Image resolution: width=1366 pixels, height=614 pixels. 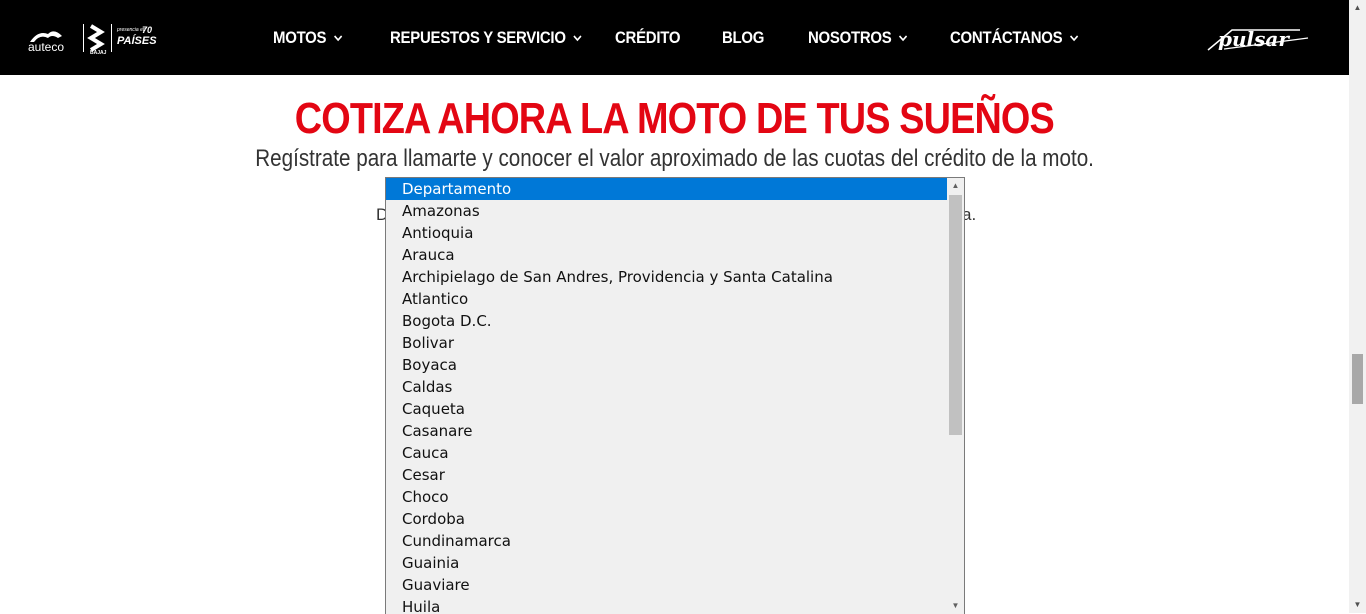 I want to click on dropdown-option: Casanare, so click(x=666, y=431).